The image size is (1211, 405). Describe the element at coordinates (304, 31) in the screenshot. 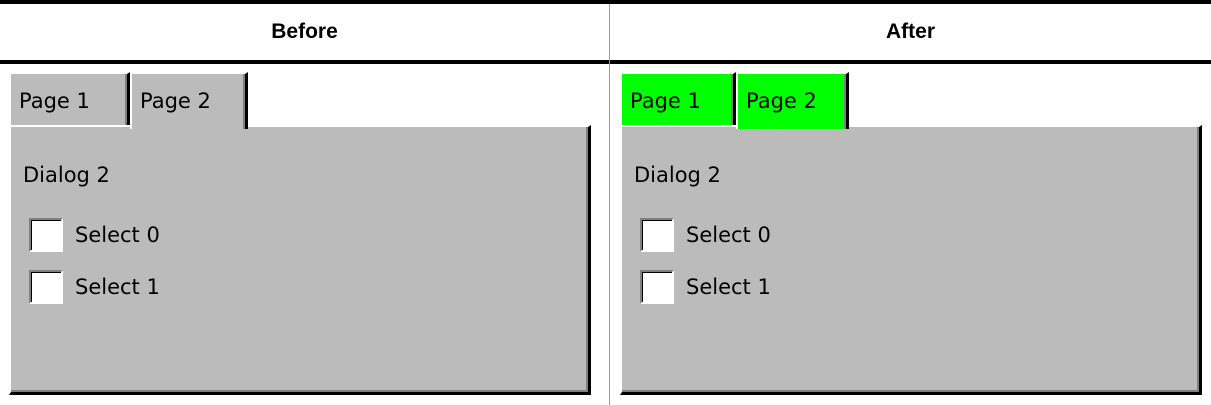

I see `column-title-before: Before` at that location.